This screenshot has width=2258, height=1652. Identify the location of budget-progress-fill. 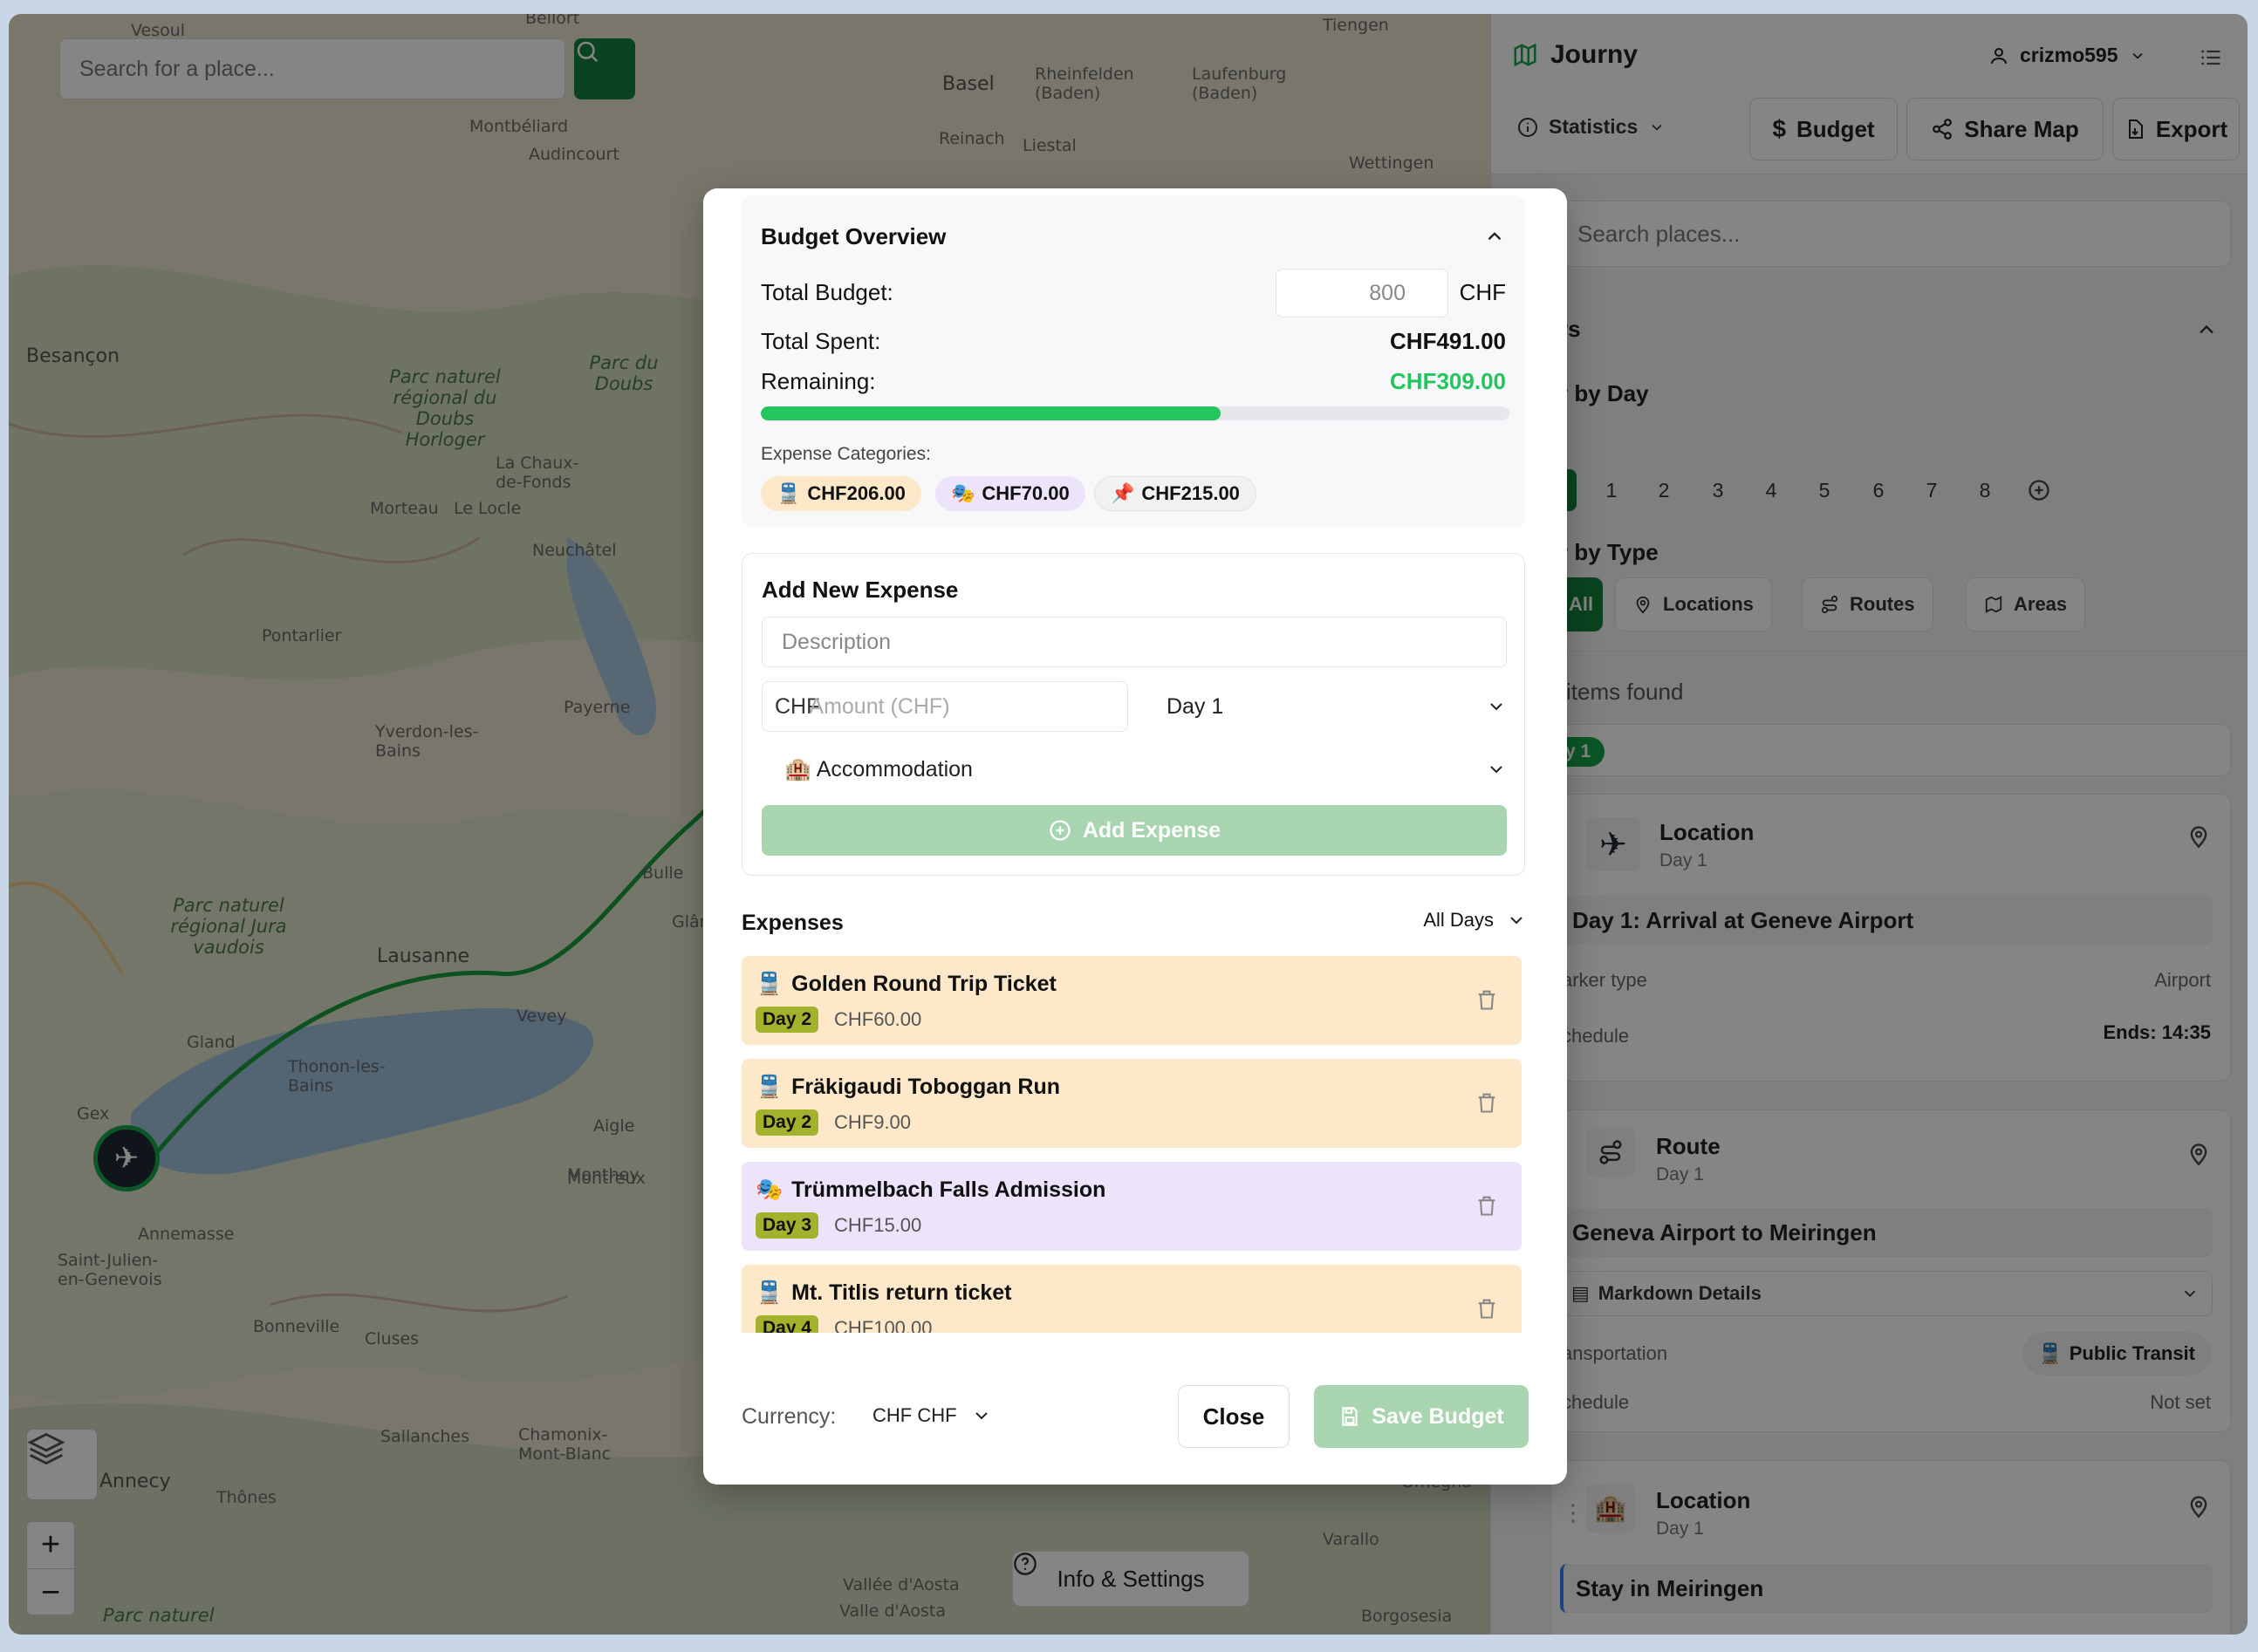
(991, 413).